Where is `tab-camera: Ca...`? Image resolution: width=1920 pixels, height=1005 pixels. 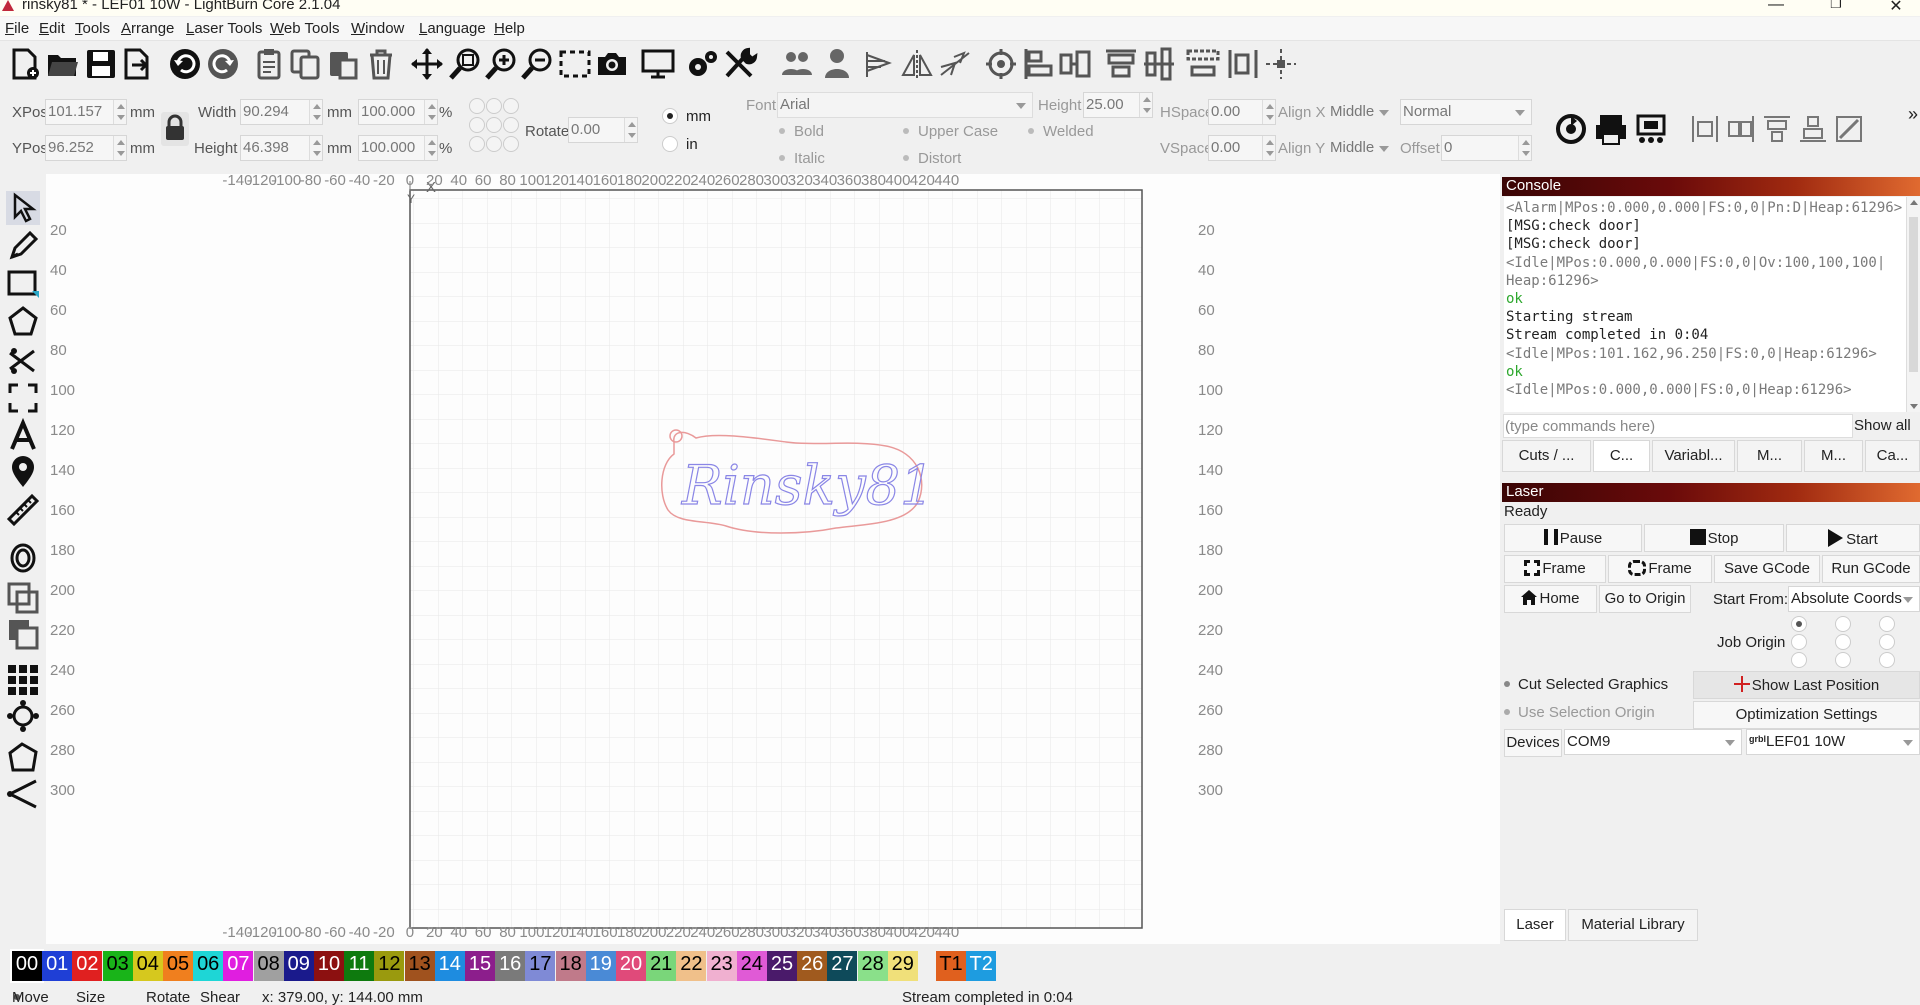 tab-camera: Ca... is located at coordinates (1892, 456).